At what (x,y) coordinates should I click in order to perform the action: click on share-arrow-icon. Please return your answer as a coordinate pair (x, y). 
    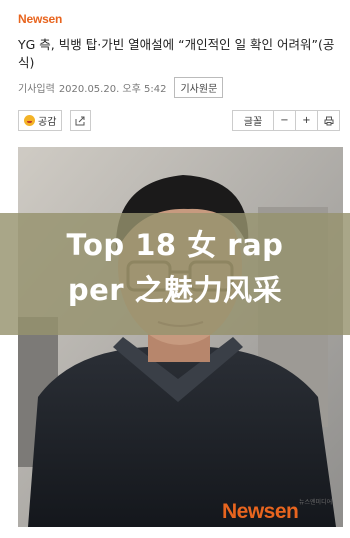
    Looking at the image, I should click on (80, 121).